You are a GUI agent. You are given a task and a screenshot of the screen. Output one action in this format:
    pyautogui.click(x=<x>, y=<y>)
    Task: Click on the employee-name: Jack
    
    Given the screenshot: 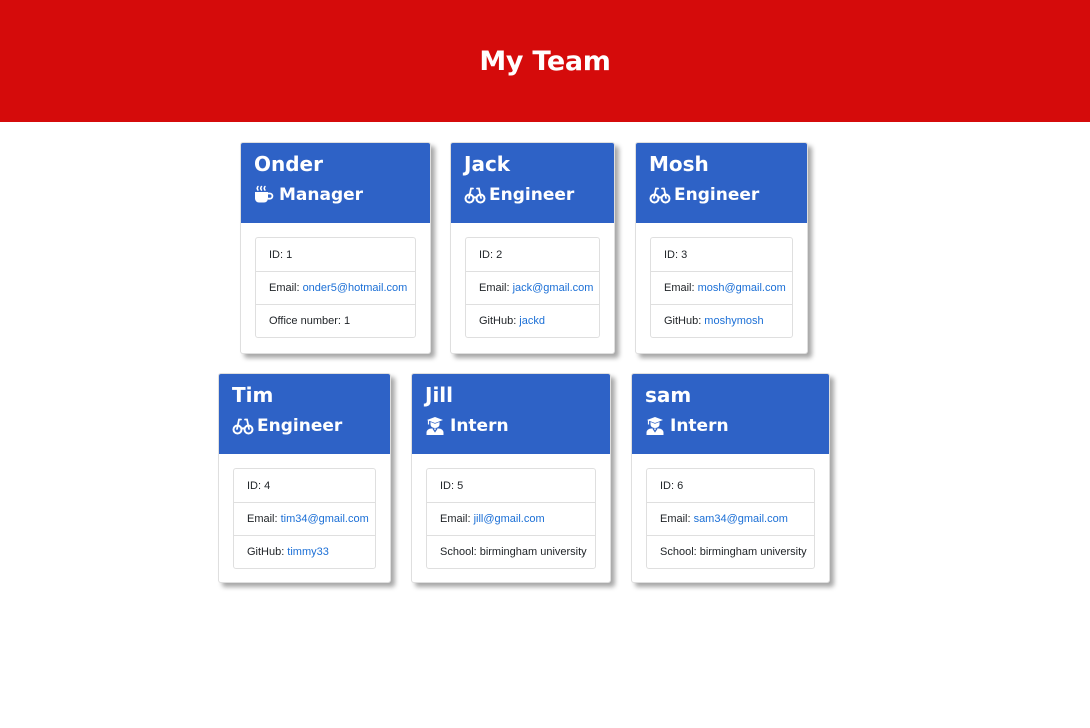 What is the action you would take?
    pyautogui.click(x=487, y=164)
    